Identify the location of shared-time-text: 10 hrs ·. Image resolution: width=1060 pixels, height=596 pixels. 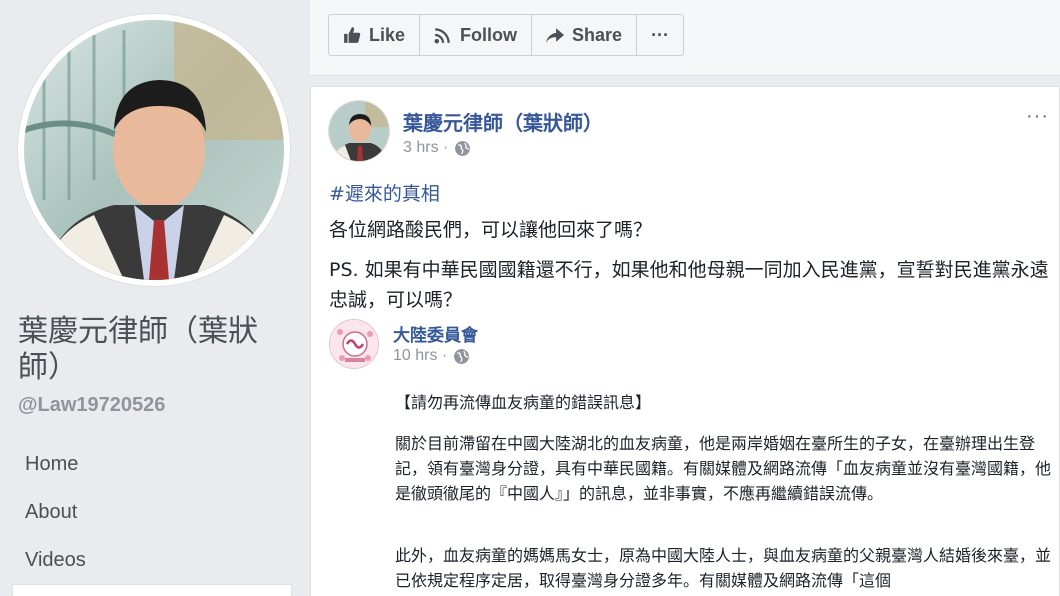
(420, 356).